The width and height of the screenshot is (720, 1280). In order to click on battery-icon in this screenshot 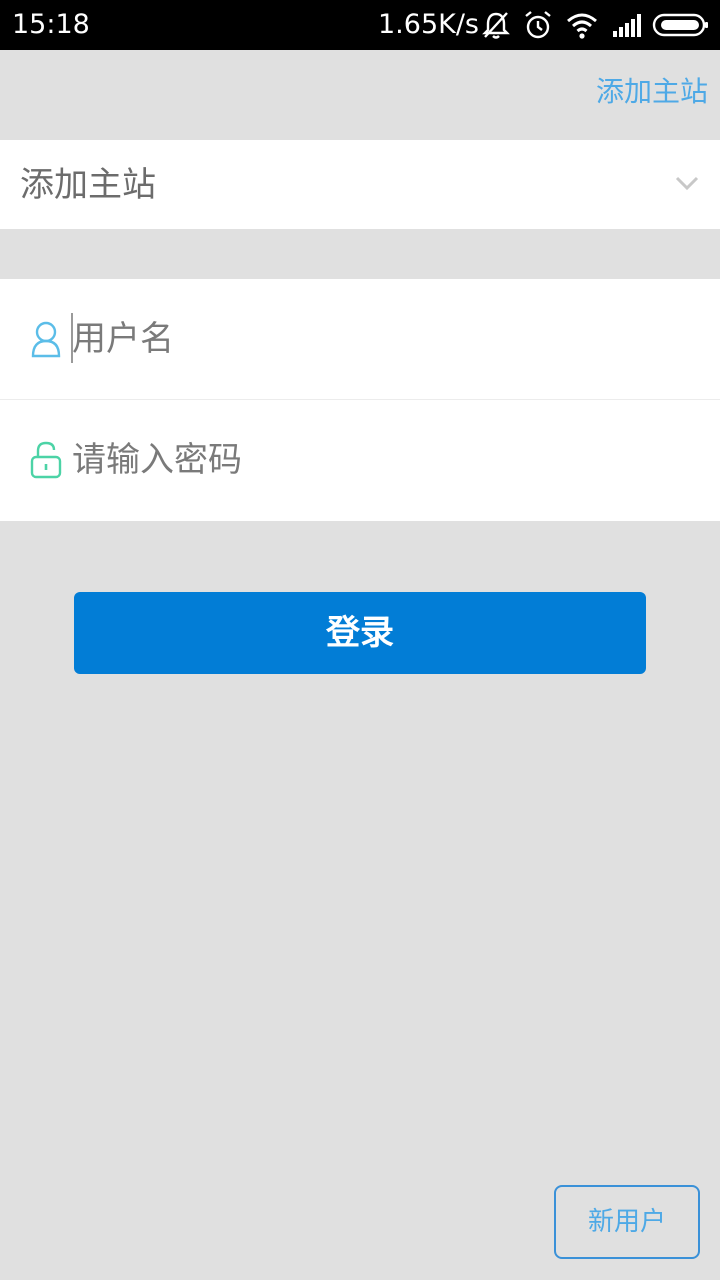, I will do `click(681, 25)`.